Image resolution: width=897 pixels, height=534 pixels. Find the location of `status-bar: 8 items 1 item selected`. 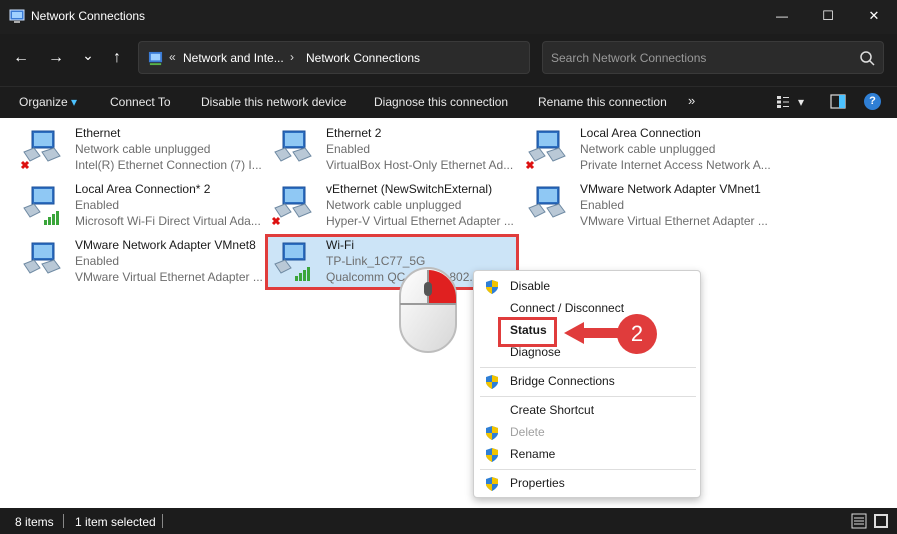

status-bar: 8 items 1 item selected is located at coordinates (448, 521).